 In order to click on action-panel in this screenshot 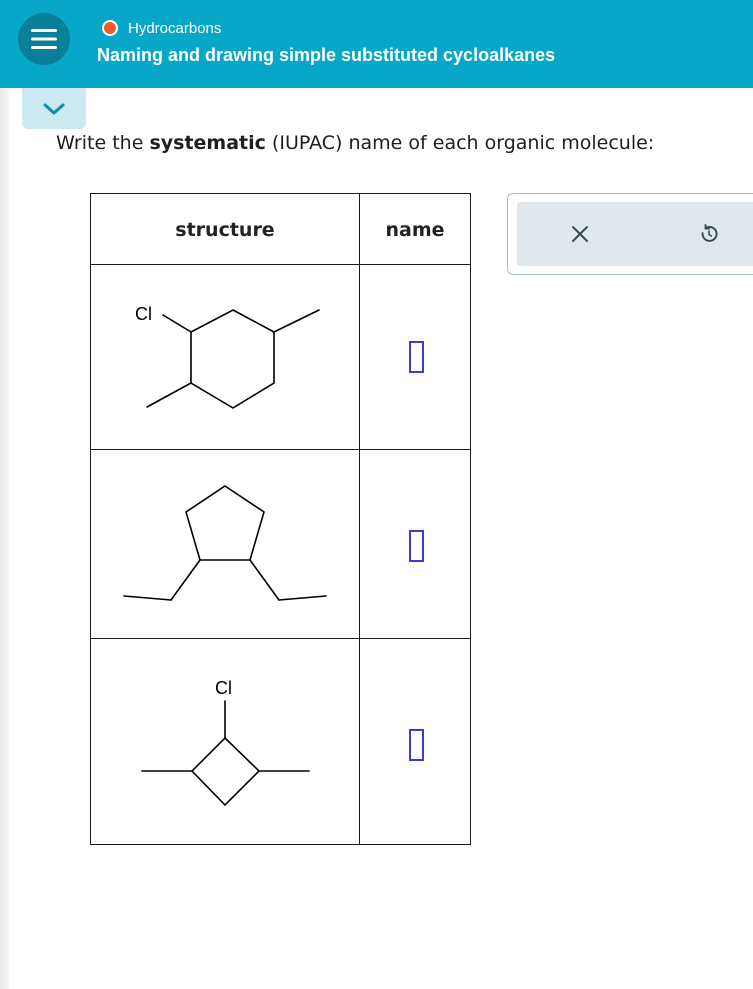, I will do `click(630, 234)`.